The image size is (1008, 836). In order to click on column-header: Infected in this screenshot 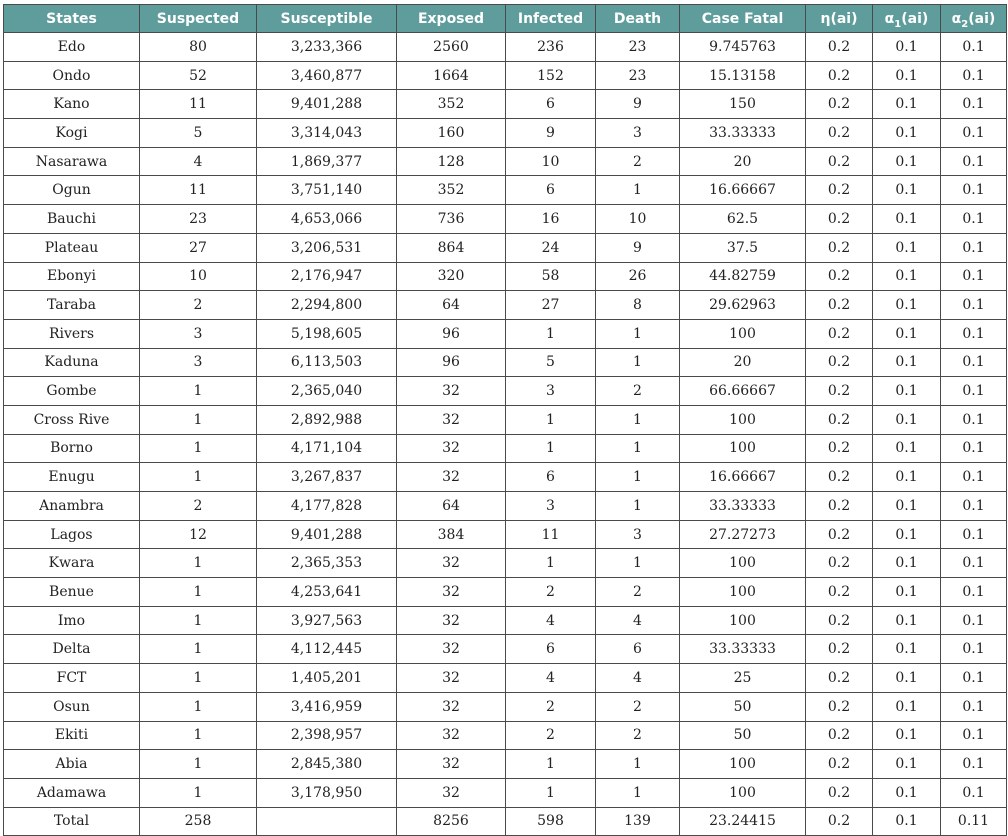, I will do `click(550, 18)`.